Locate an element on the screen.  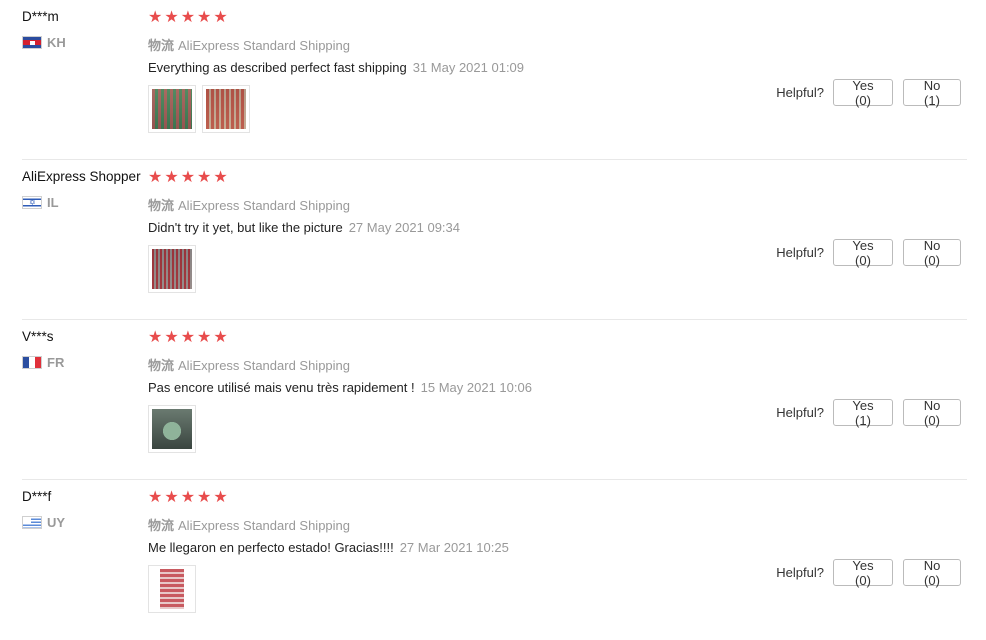
country-code: KH is located at coordinates (56, 42).